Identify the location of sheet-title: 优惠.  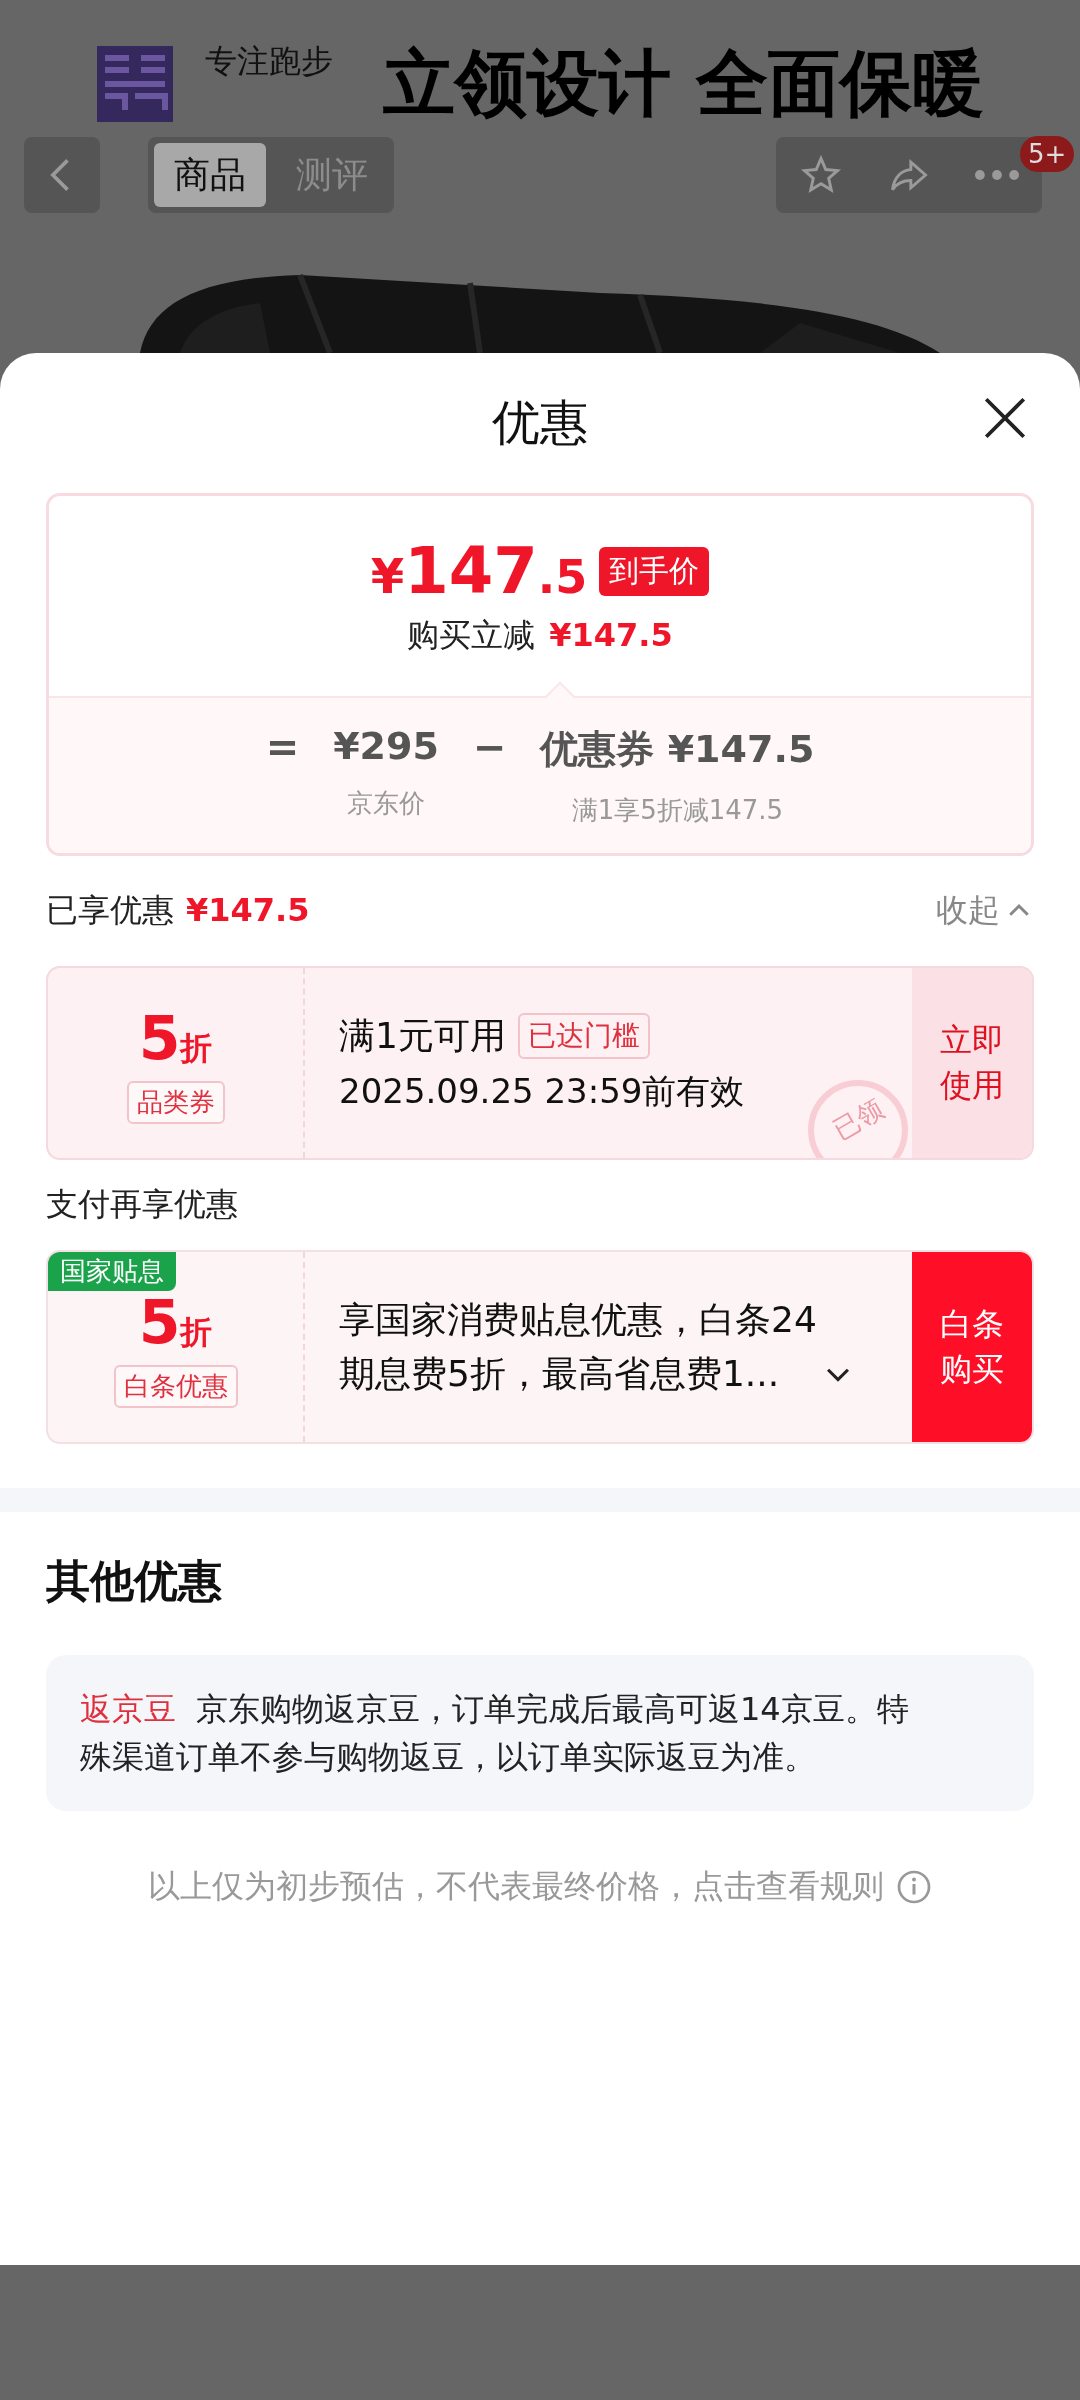
(540, 422).